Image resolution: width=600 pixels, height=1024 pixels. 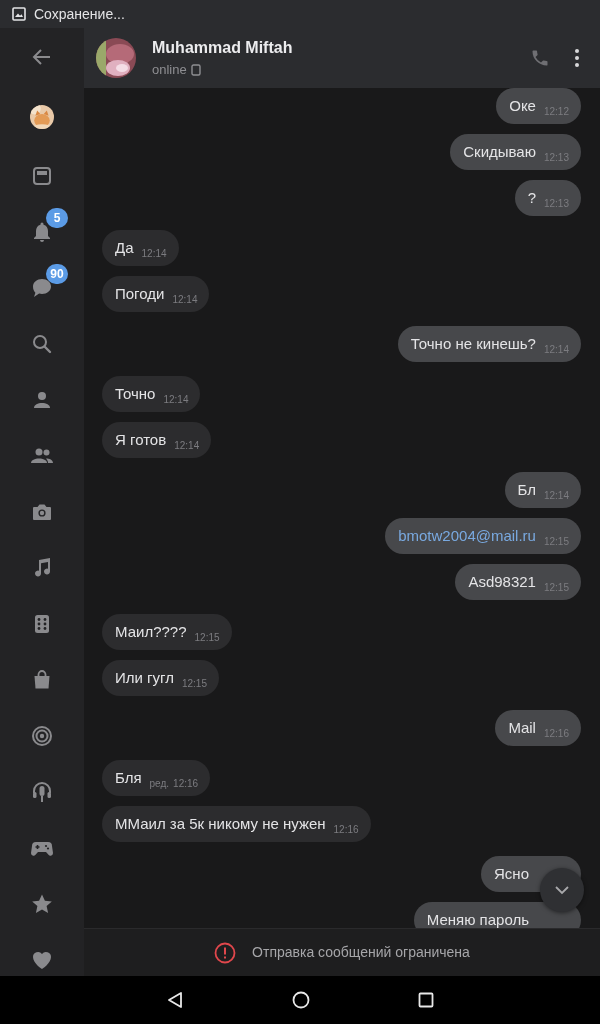 What do you see at coordinates (144, 677) in the screenshot?
I see `message-text: Или гугл` at bounding box center [144, 677].